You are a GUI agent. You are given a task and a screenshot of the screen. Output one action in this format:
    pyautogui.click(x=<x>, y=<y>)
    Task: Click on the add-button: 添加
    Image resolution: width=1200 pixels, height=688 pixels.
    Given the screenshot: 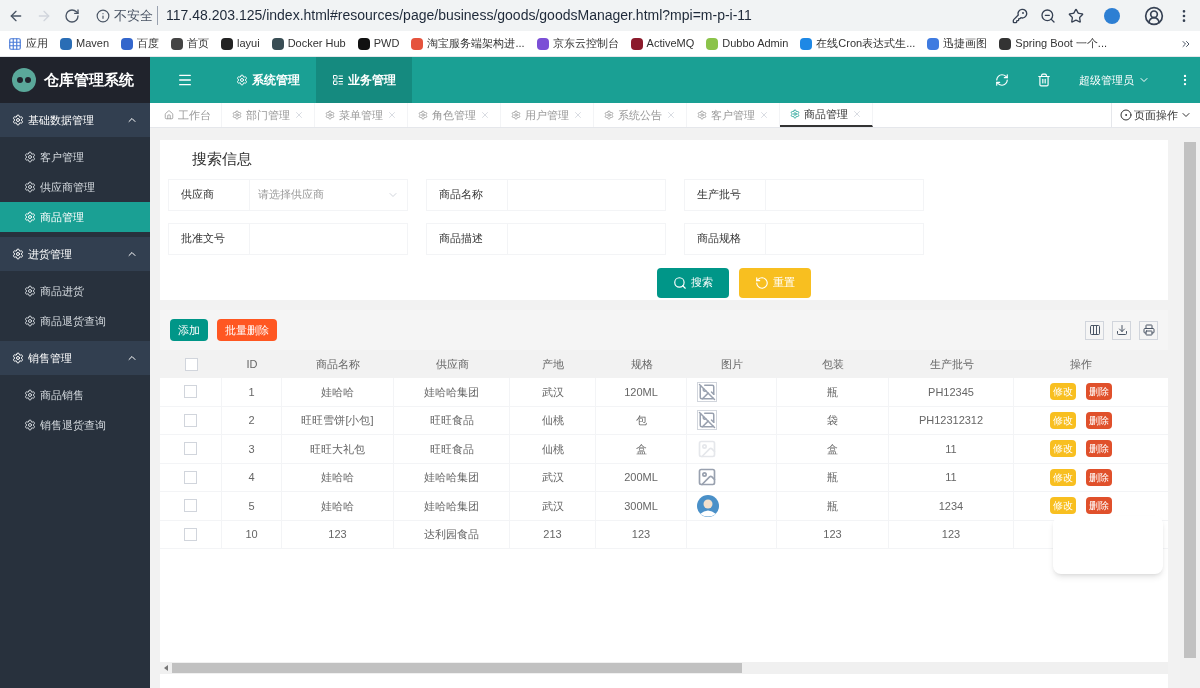 What is the action you would take?
    pyautogui.click(x=189, y=330)
    